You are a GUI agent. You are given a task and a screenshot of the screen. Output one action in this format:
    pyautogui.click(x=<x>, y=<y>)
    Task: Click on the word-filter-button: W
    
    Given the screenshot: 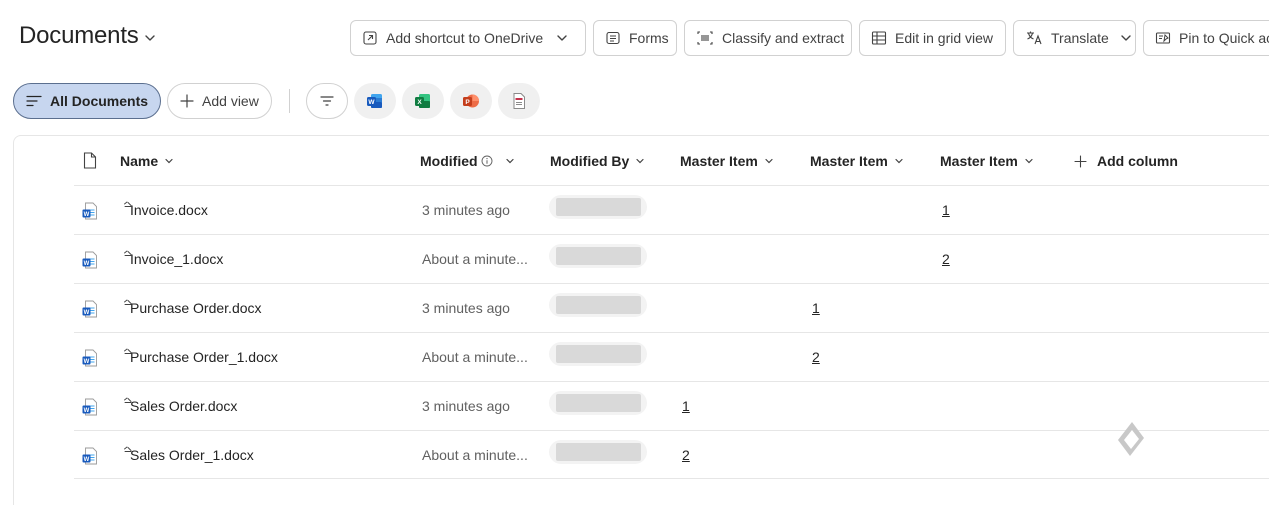 What is the action you would take?
    pyautogui.click(x=374, y=101)
    